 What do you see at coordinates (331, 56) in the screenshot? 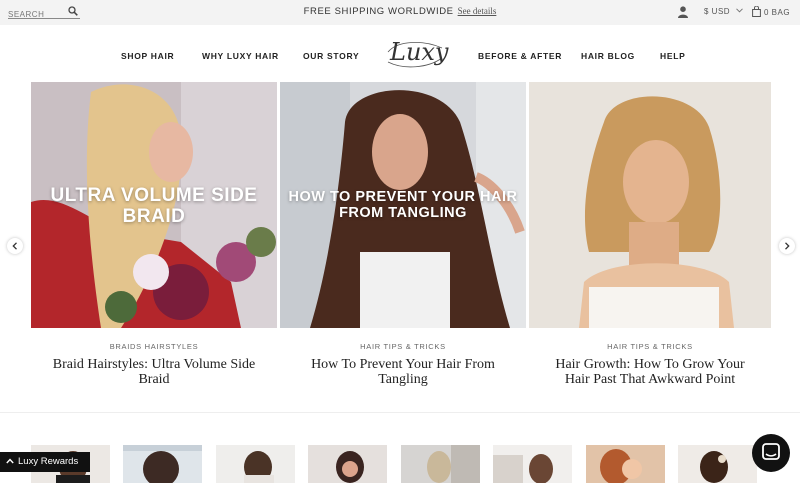
I see `nav-our-story: OUR STORY` at bounding box center [331, 56].